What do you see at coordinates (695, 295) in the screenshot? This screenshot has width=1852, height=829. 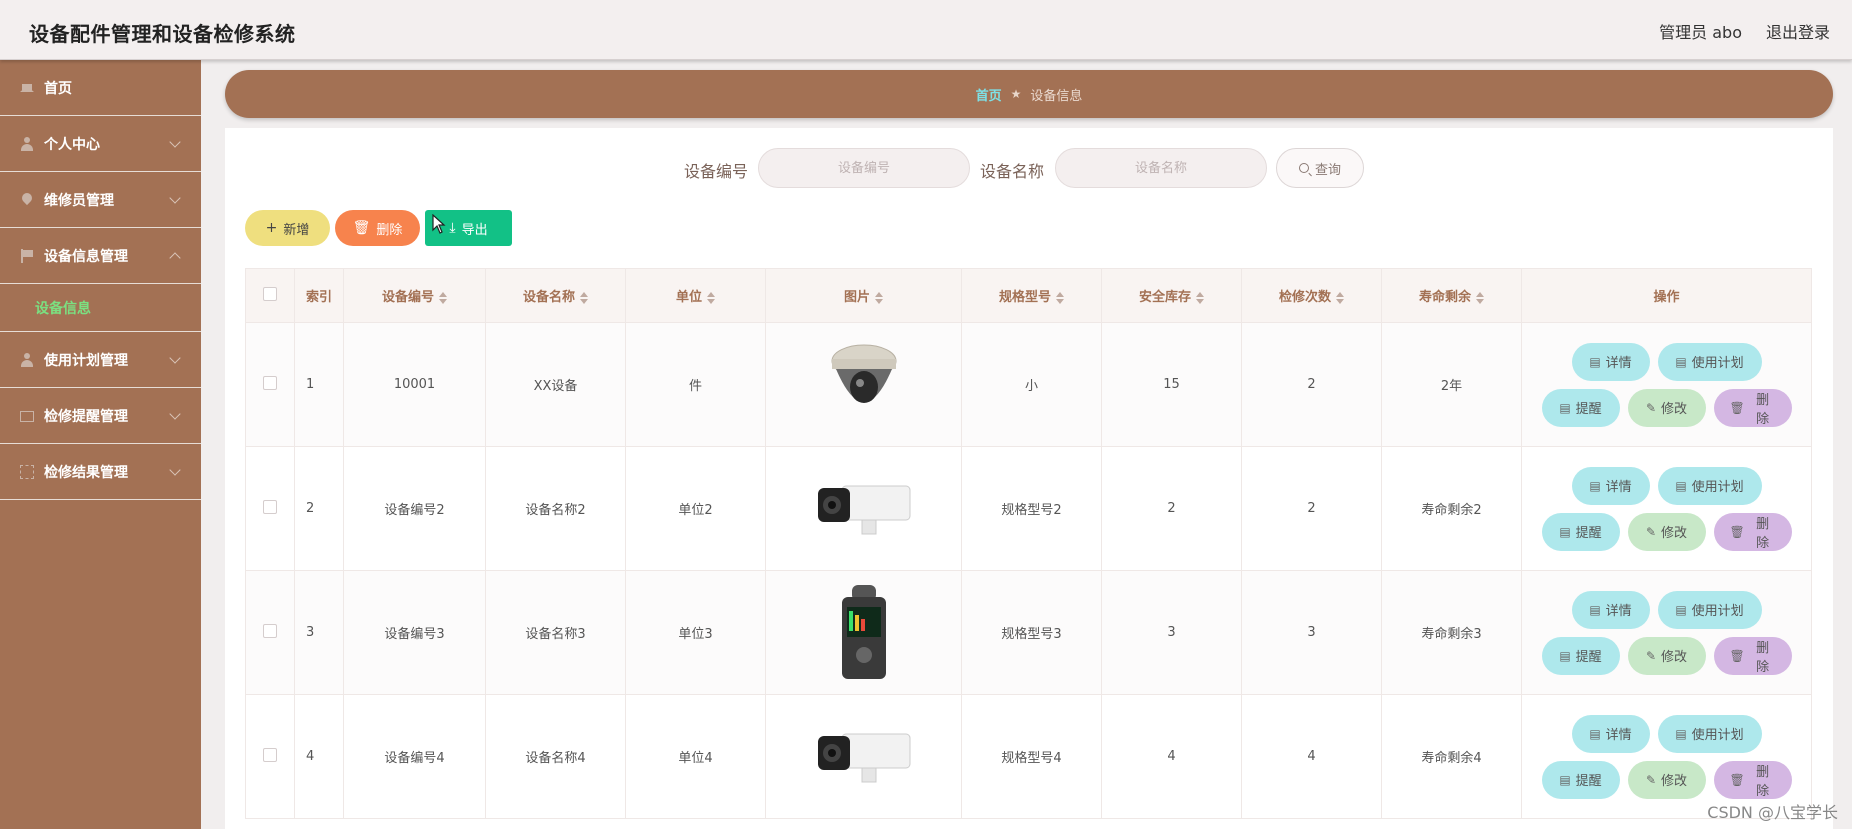 I see `column-header-sortable: 单位` at bounding box center [695, 295].